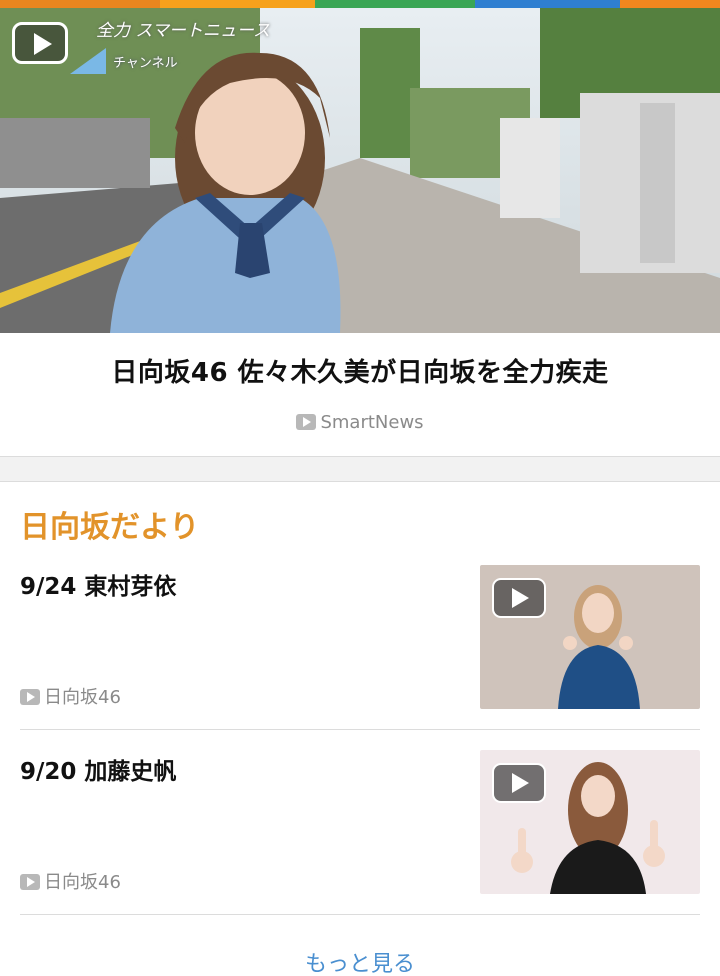  What do you see at coordinates (110, 527) in the screenshot?
I see `section-title: 日向坂だより` at bounding box center [110, 527].